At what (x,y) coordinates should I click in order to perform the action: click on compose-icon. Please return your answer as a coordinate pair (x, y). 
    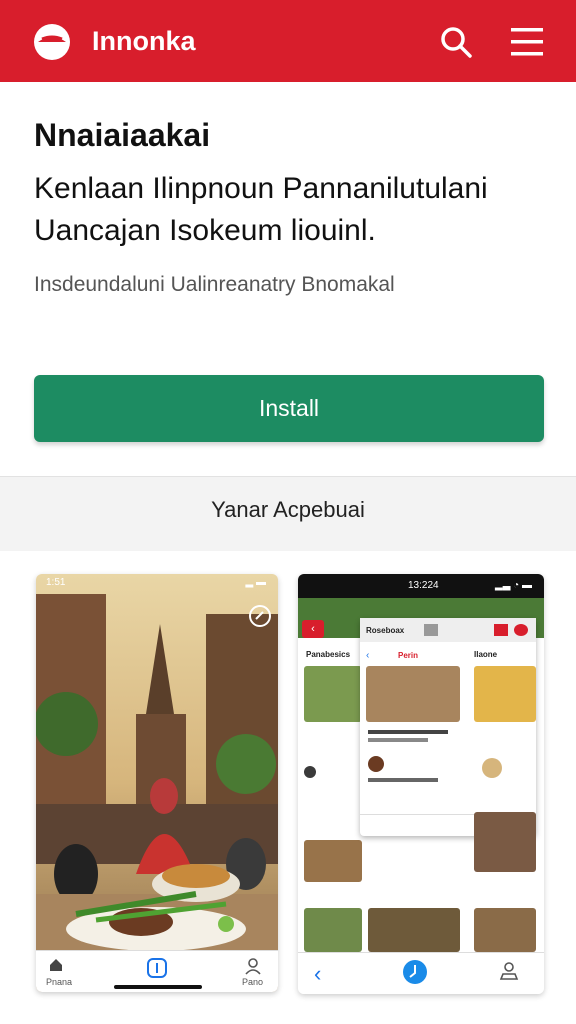
    Looking at the image, I should click on (415, 972).